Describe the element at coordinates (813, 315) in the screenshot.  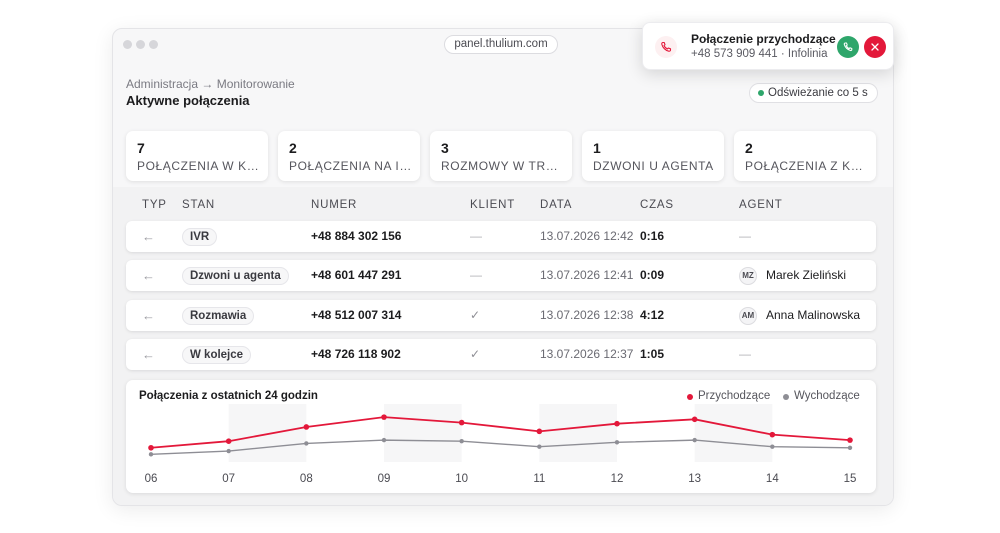
I see `agent-name: Anna Malinowska` at that location.